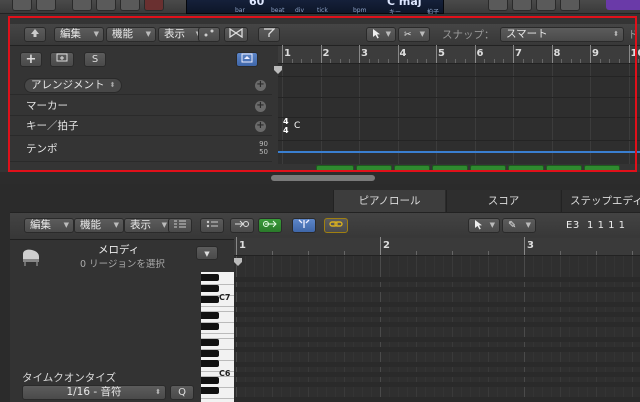 This screenshot has height=402, width=640. What do you see at coordinates (225, 373) in the screenshot?
I see `c6-key-label: C6` at bounding box center [225, 373].